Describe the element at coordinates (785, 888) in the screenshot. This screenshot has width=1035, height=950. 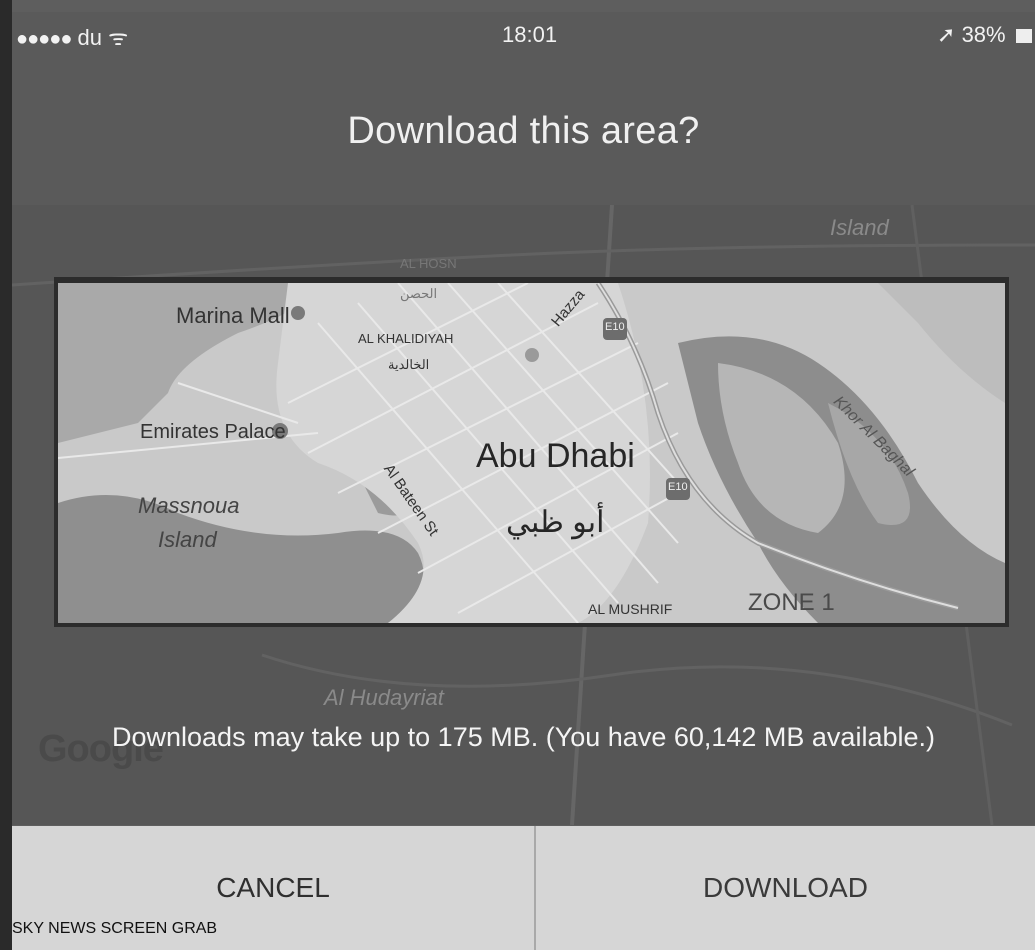
I see `download-button: DOWNLOAD` at that location.